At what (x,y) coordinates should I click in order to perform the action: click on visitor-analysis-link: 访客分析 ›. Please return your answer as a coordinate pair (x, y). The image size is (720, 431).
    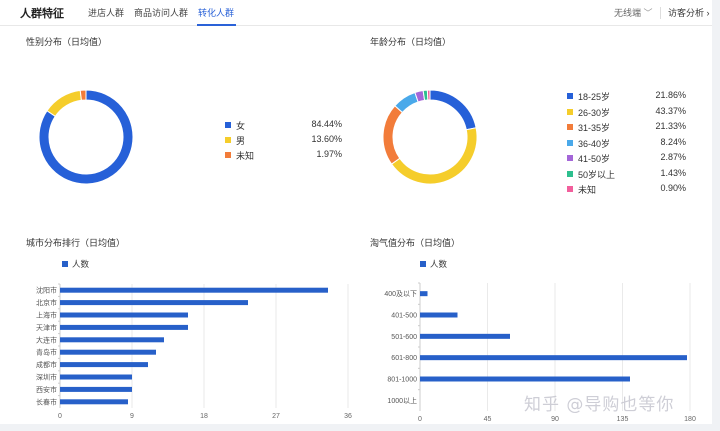
    Looking at the image, I should click on (689, 12).